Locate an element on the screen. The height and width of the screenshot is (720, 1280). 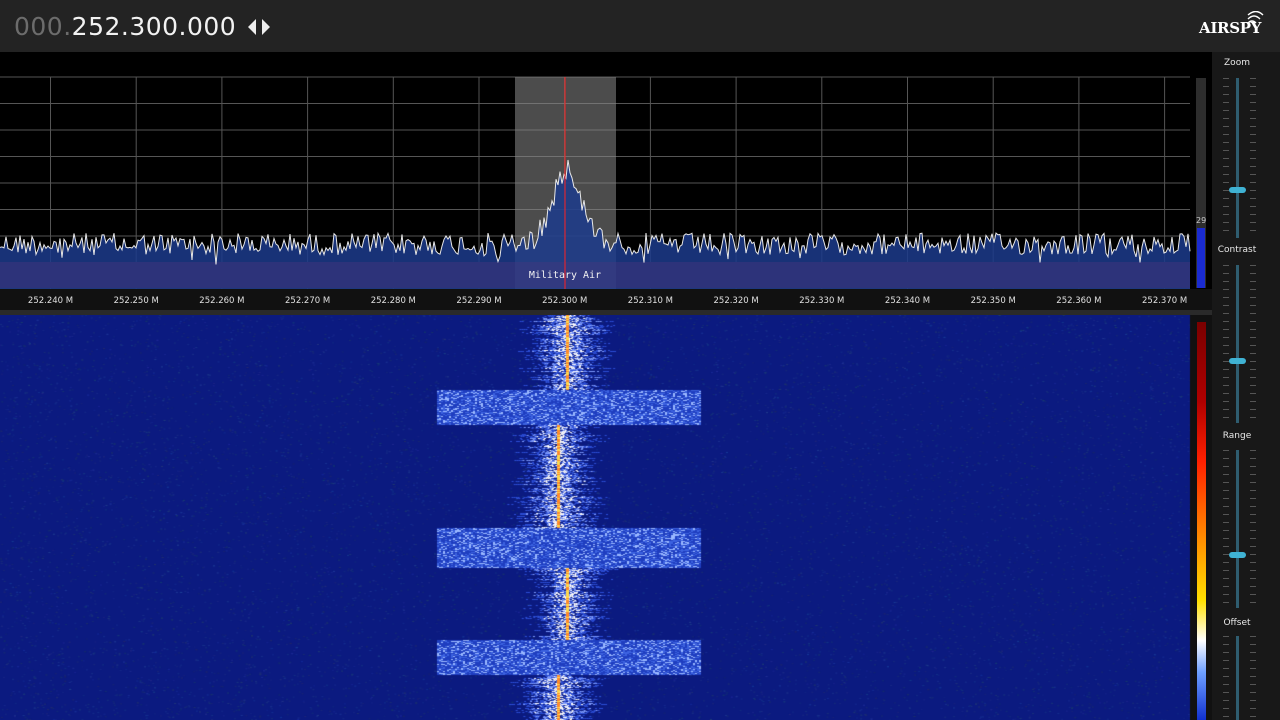
tune-arrows-icon is located at coordinates (259, 27).